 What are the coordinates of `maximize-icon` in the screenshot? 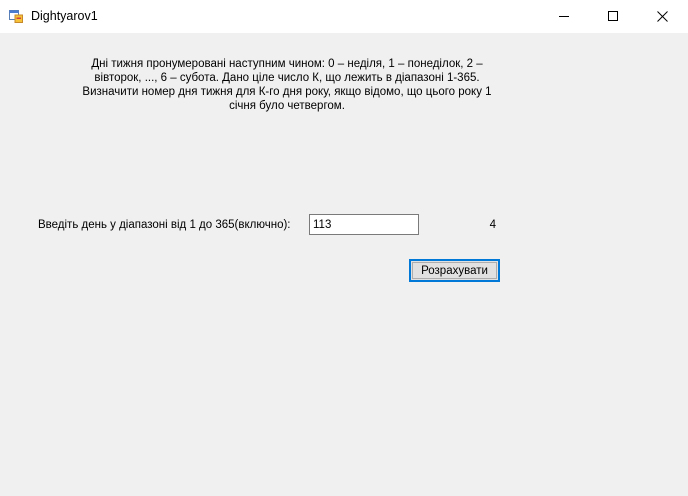 It's located at (613, 16).